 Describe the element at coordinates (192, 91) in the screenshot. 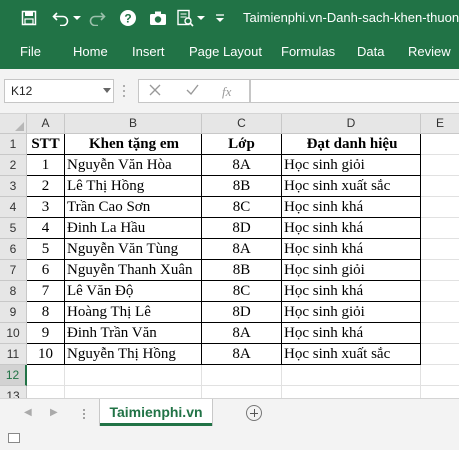

I see `enter-icon` at that location.